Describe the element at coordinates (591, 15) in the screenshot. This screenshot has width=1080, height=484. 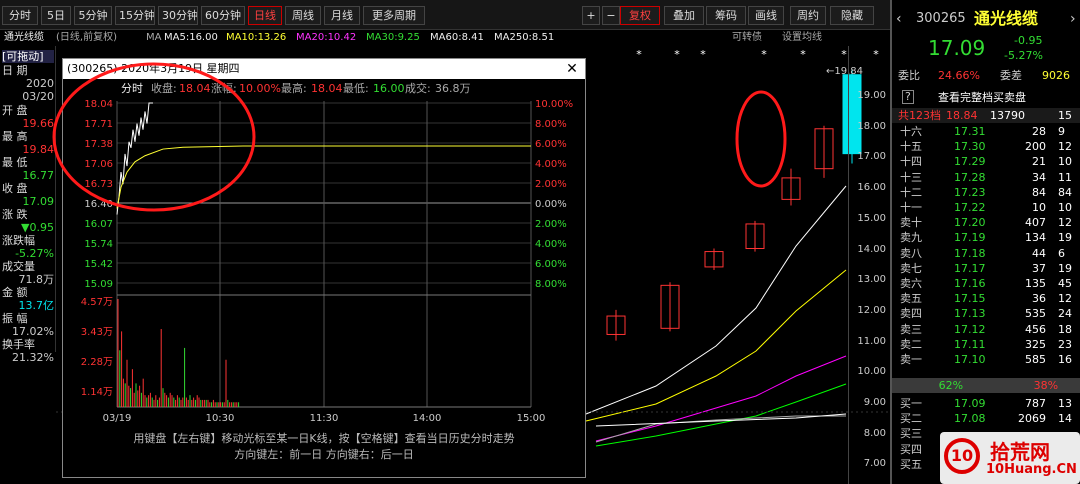
I see `toolbar-right-0: +` at that location.